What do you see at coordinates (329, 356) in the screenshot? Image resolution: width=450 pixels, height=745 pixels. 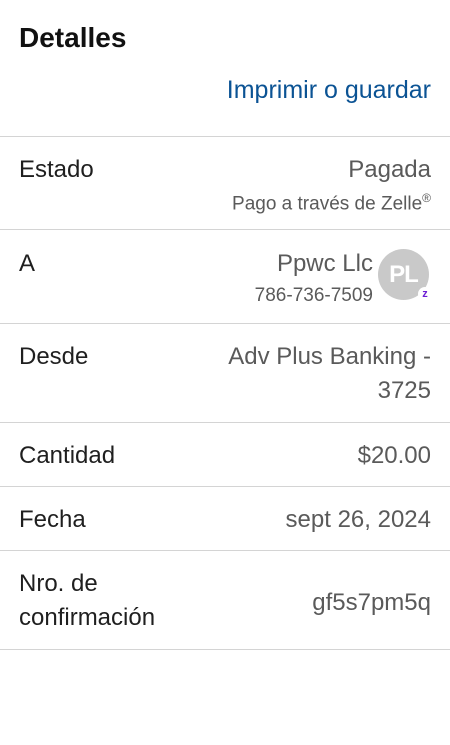 I see `from-account-line1: Adv Plus Banking -` at bounding box center [329, 356].